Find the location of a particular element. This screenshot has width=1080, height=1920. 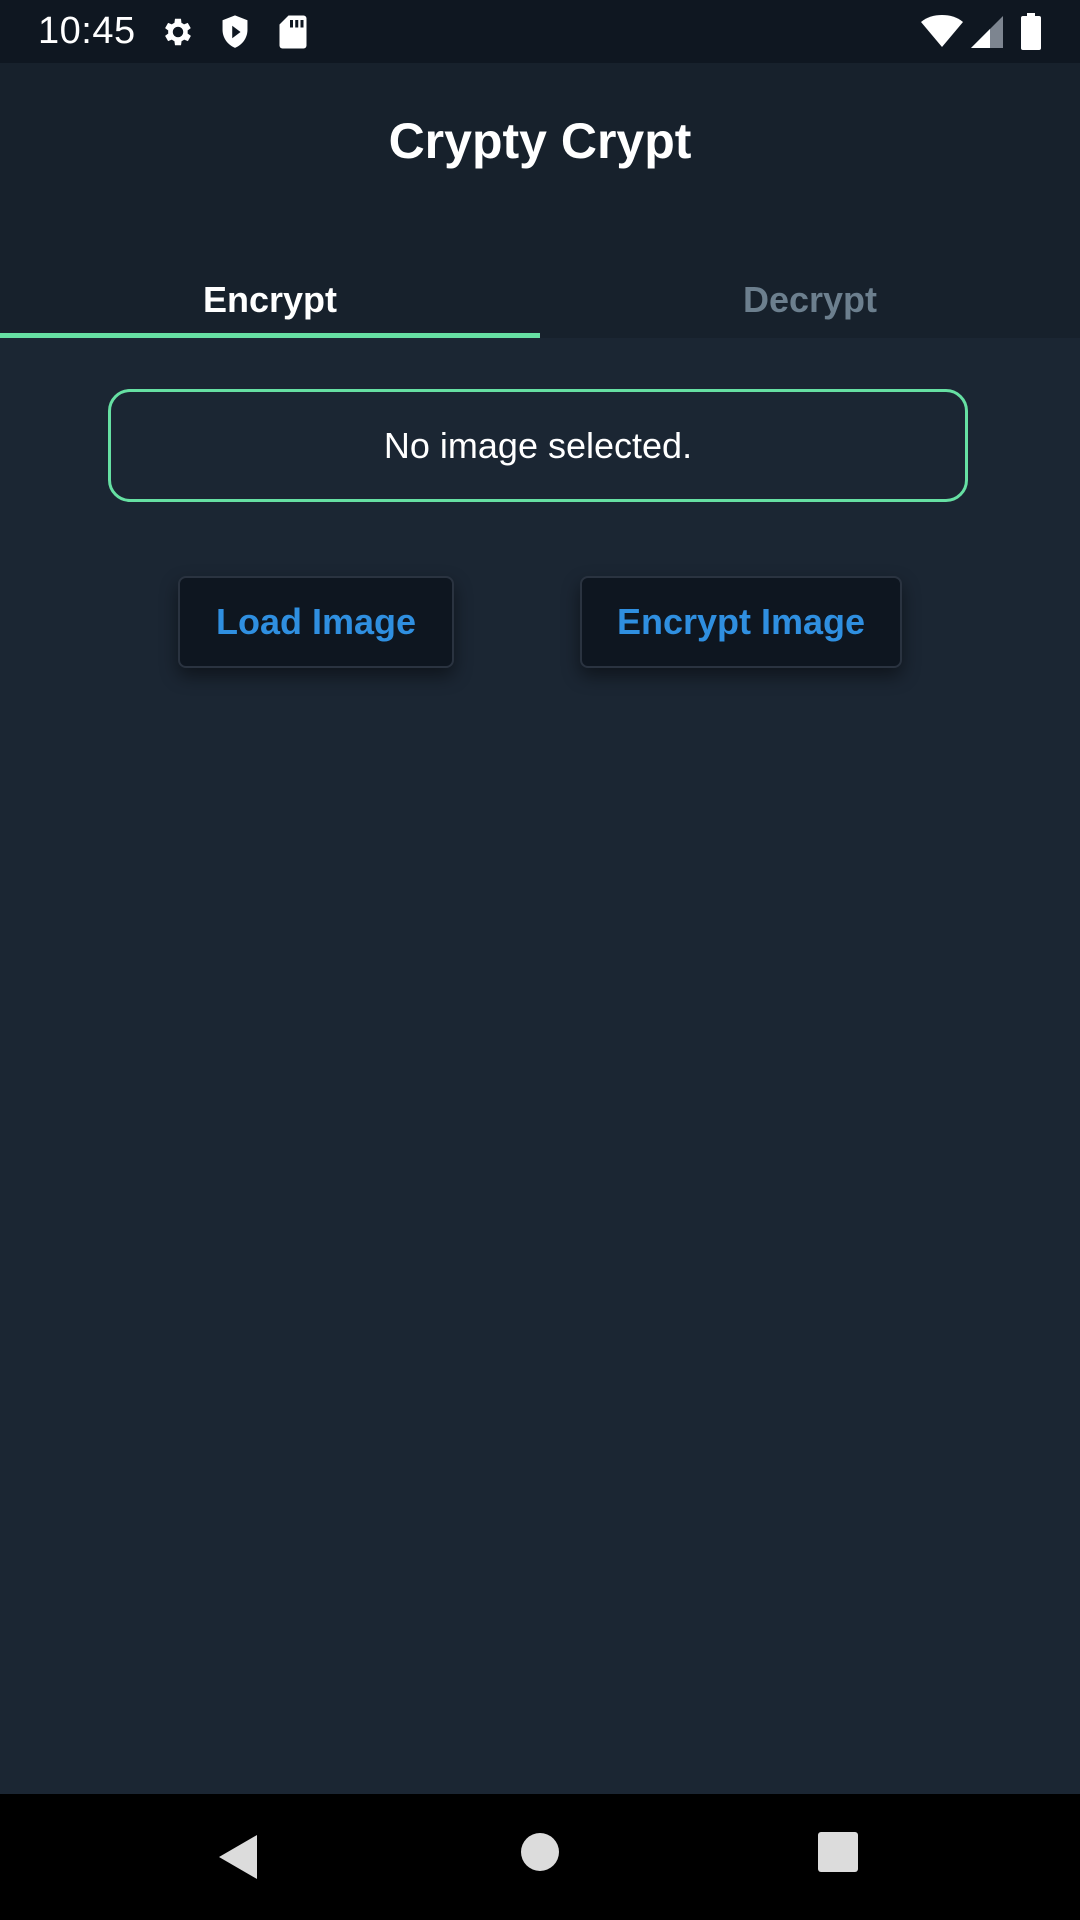

load-image-button: Load Image is located at coordinates (316, 622).